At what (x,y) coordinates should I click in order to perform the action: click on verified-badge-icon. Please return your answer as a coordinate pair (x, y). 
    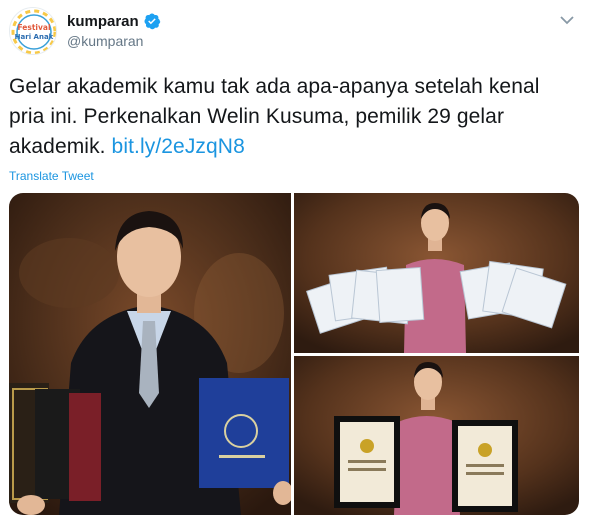
    Looking at the image, I should click on (152, 21).